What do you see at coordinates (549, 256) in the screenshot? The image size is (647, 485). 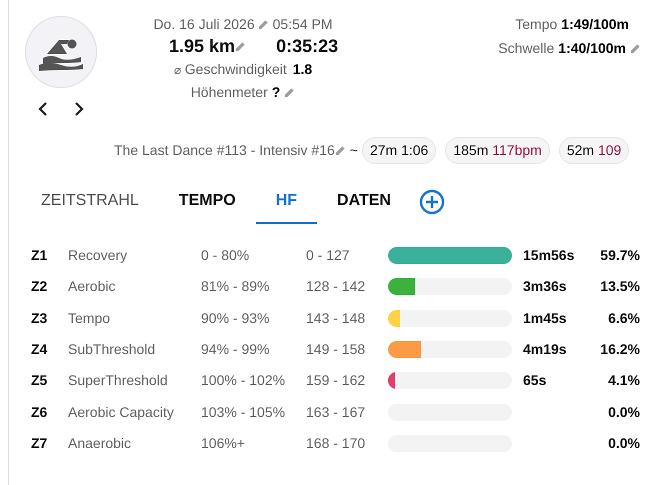 I see `zone-time: 15m56s` at bounding box center [549, 256].